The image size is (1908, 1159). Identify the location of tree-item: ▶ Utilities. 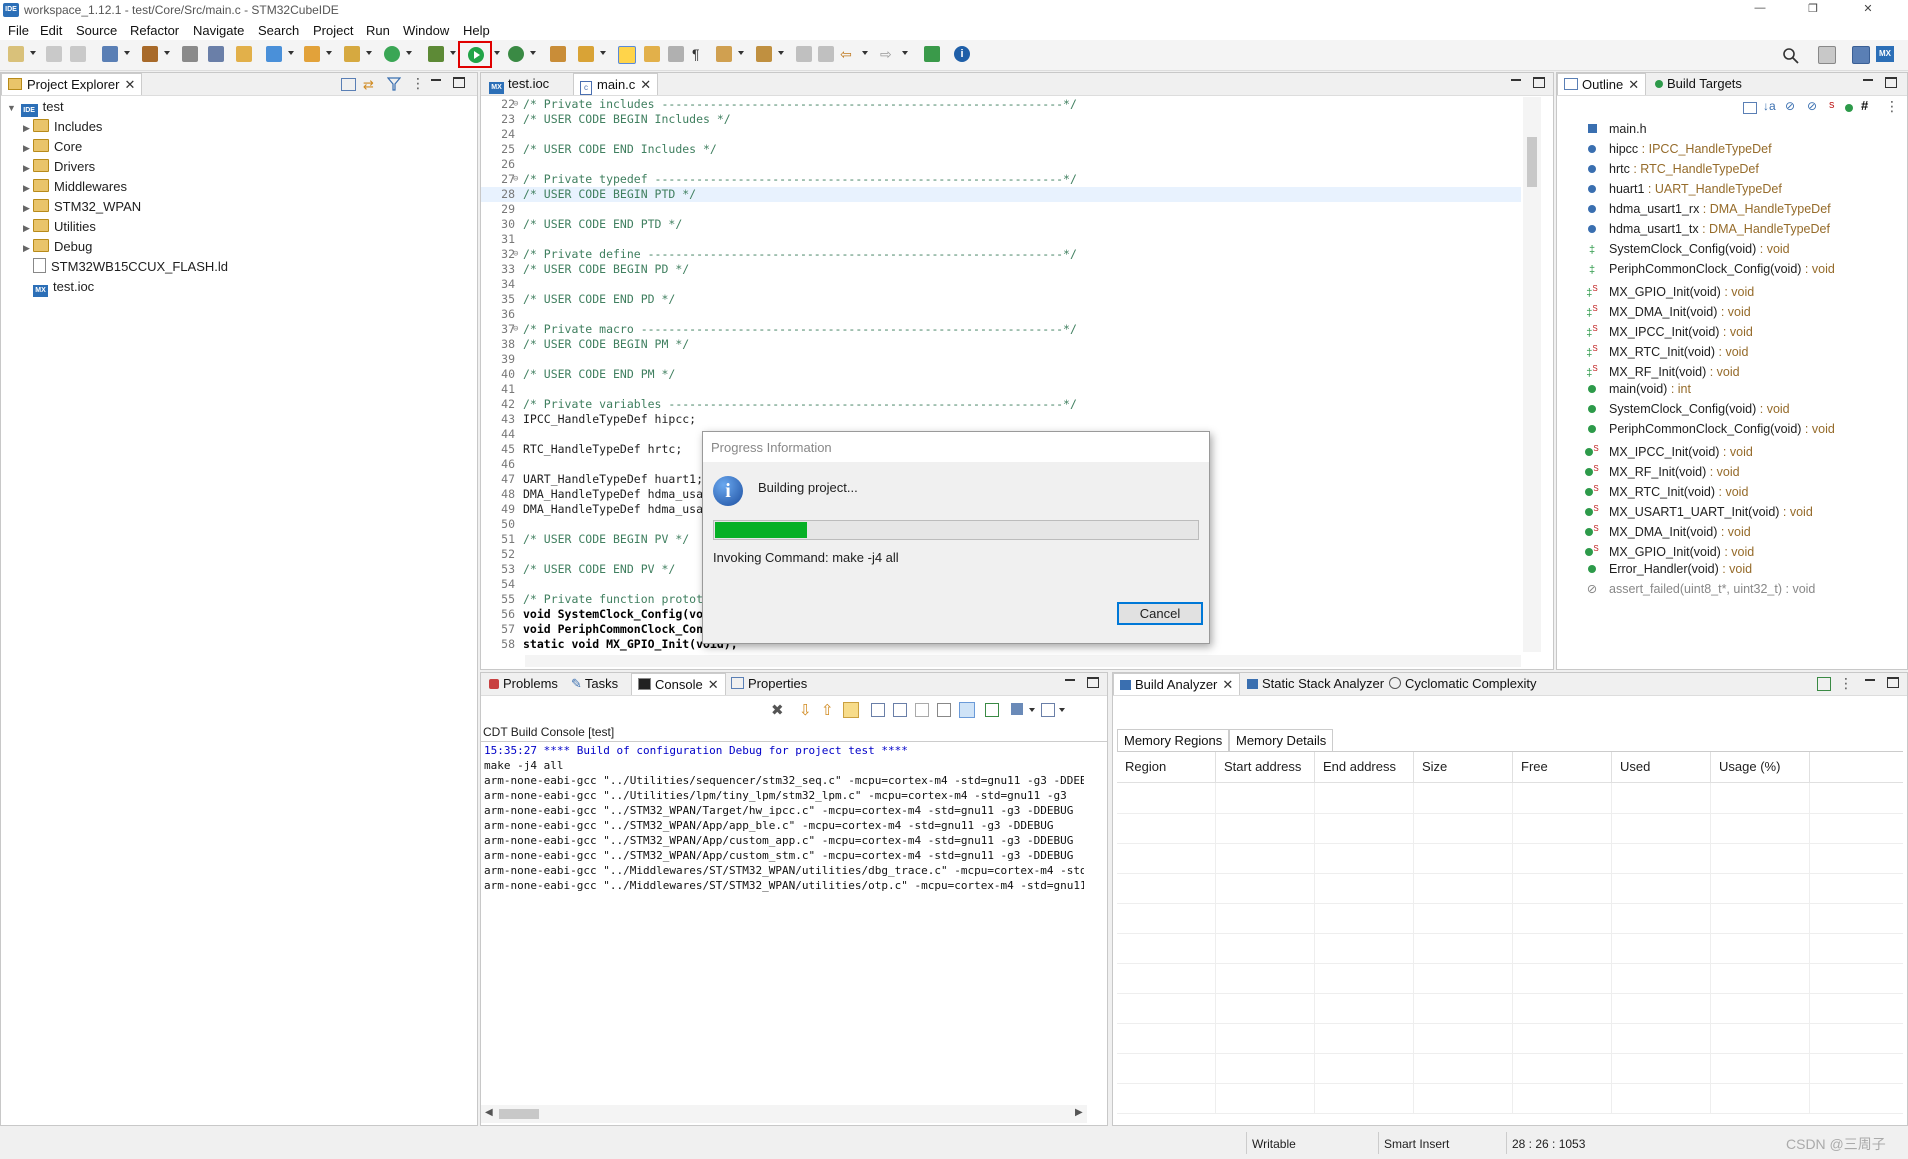
(237, 227).